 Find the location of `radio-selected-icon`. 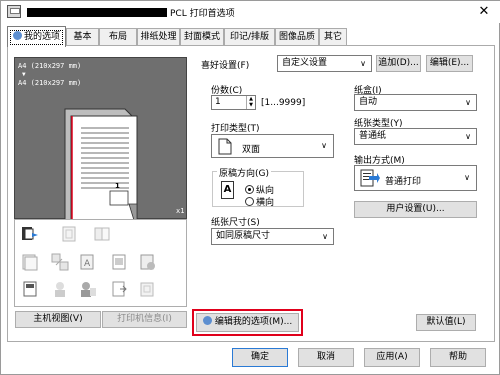

radio-selected-icon is located at coordinates (249, 189).